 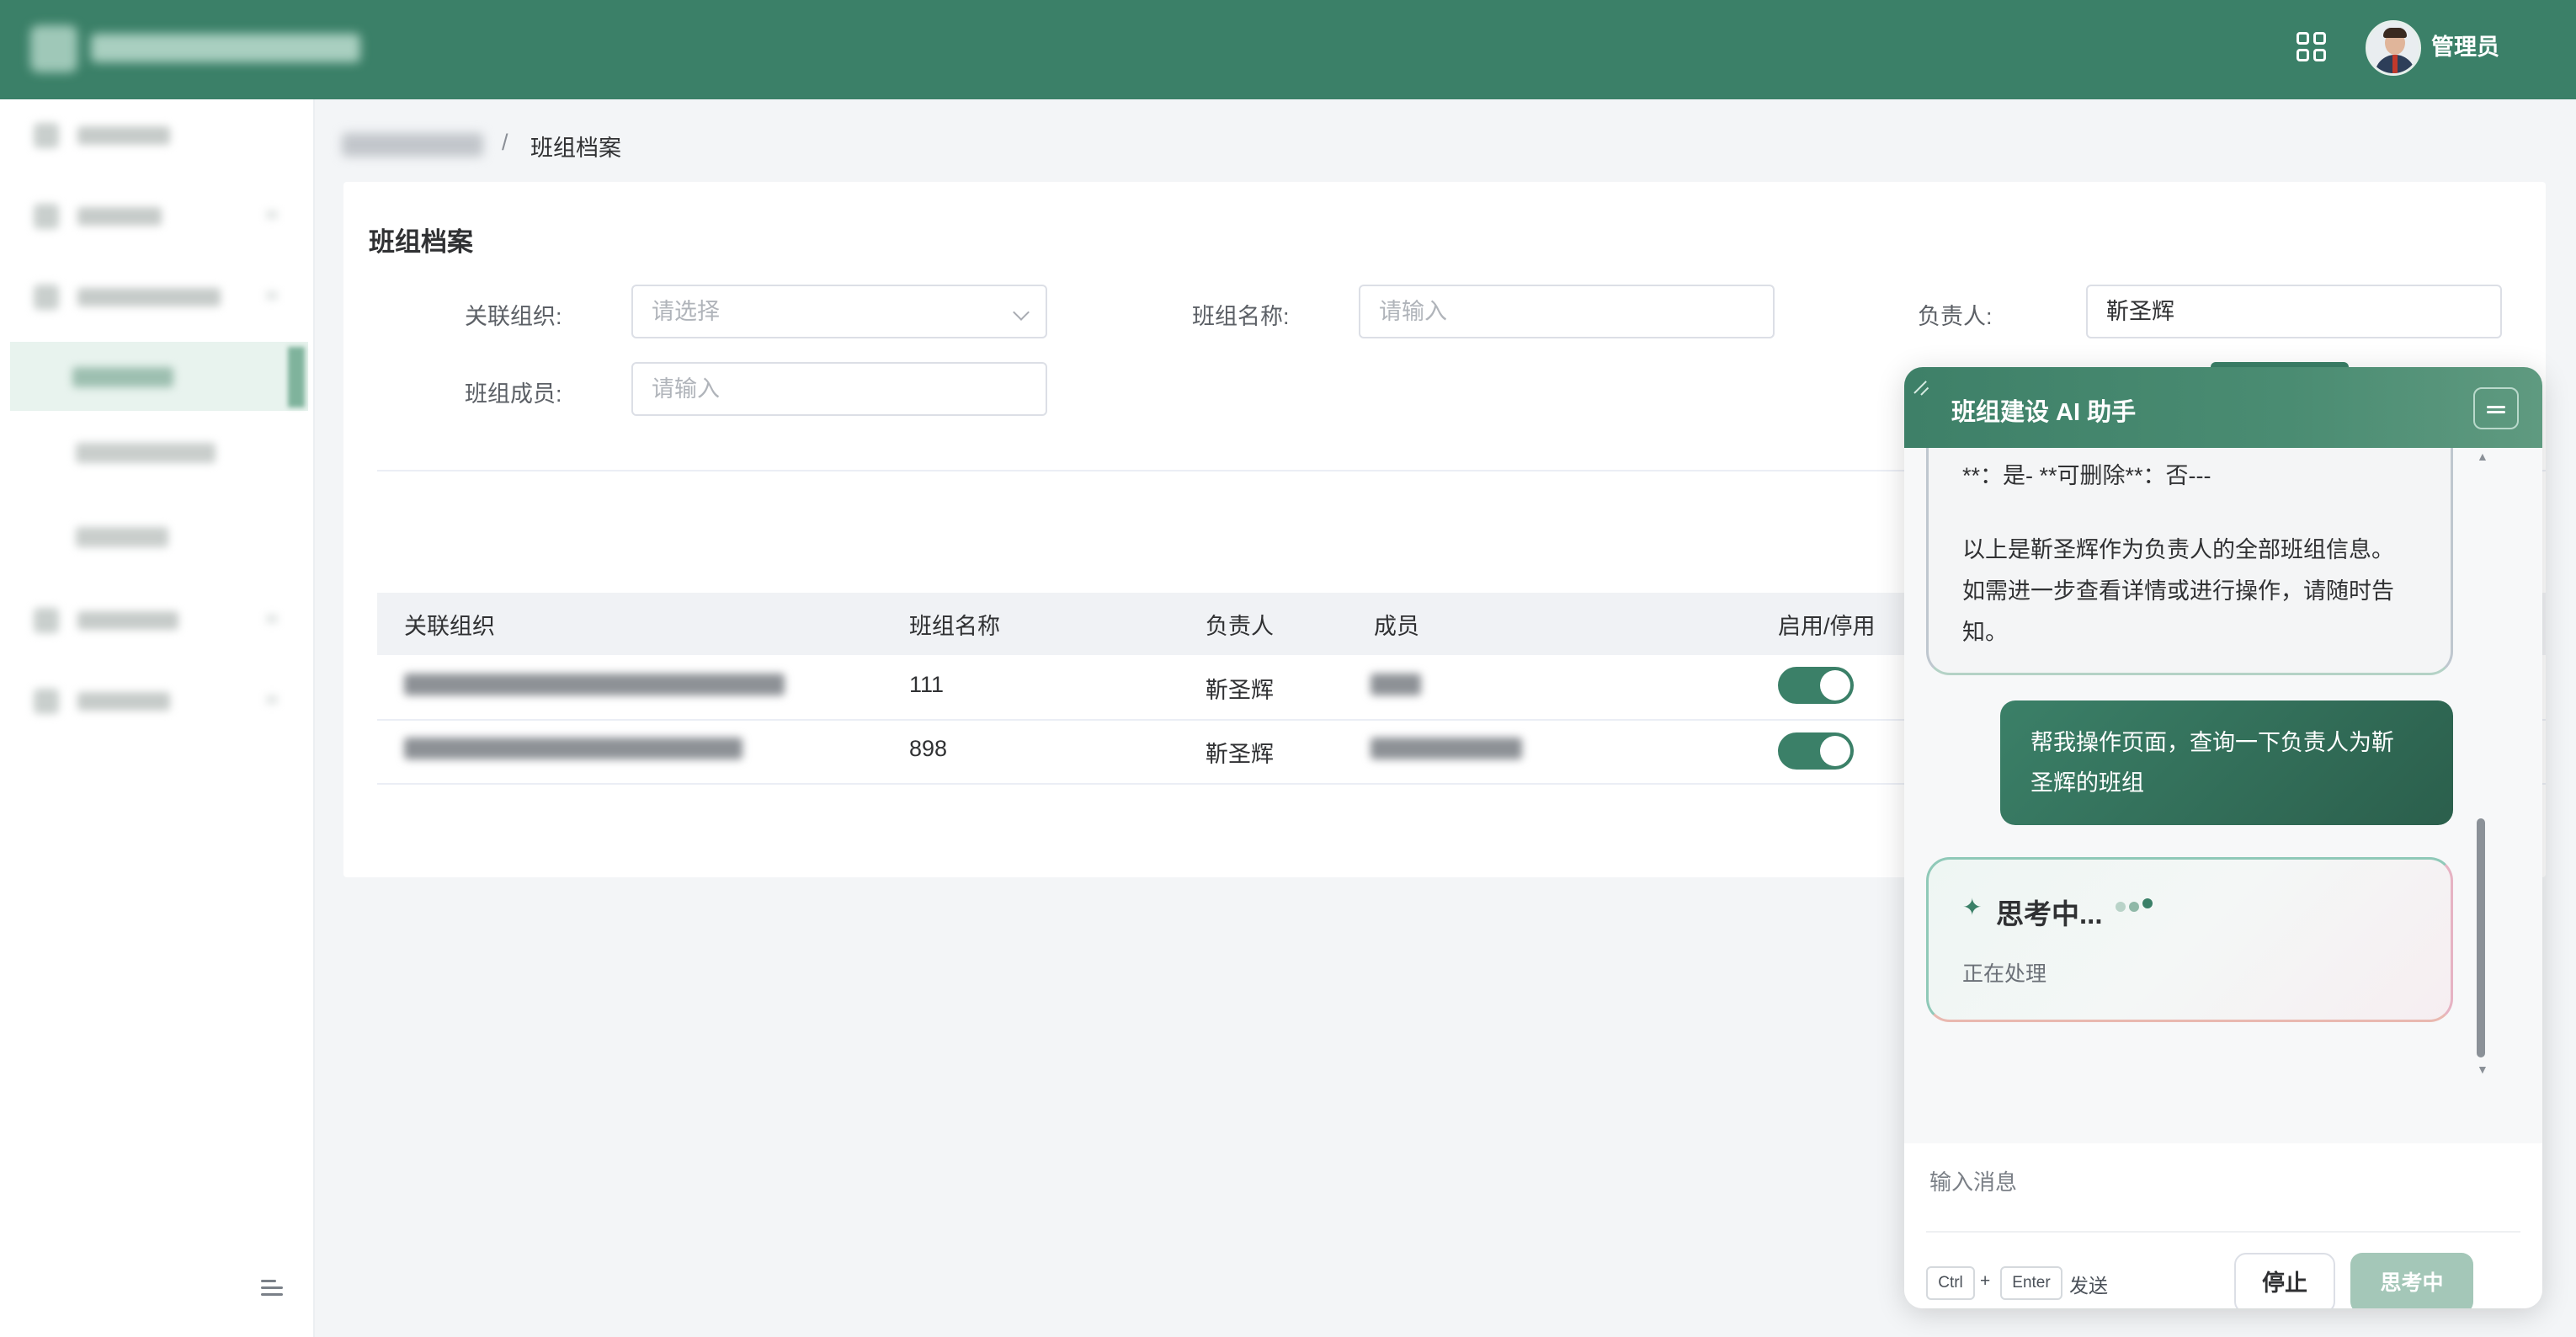 What do you see at coordinates (1973, 1181) in the screenshot?
I see `chat-input: 输入消息` at bounding box center [1973, 1181].